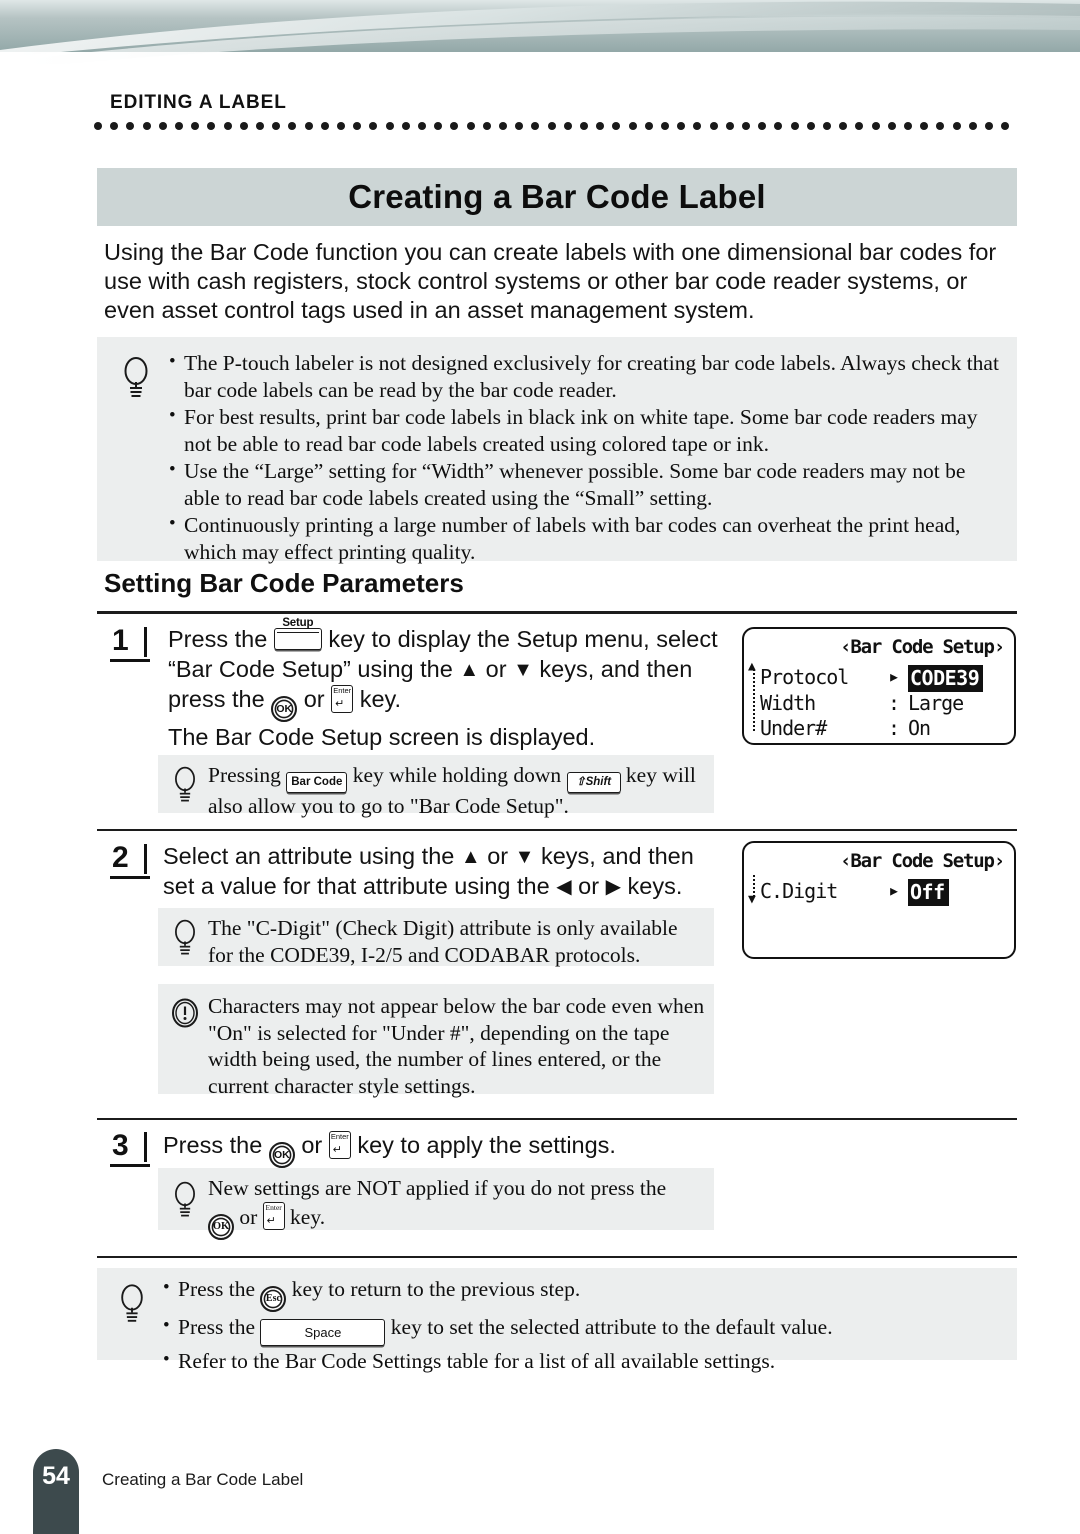 Image resolution: width=1080 pixels, height=1534 pixels. I want to click on step-1-line4: The Bar Code Setup screen is displayed., so click(382, 737).